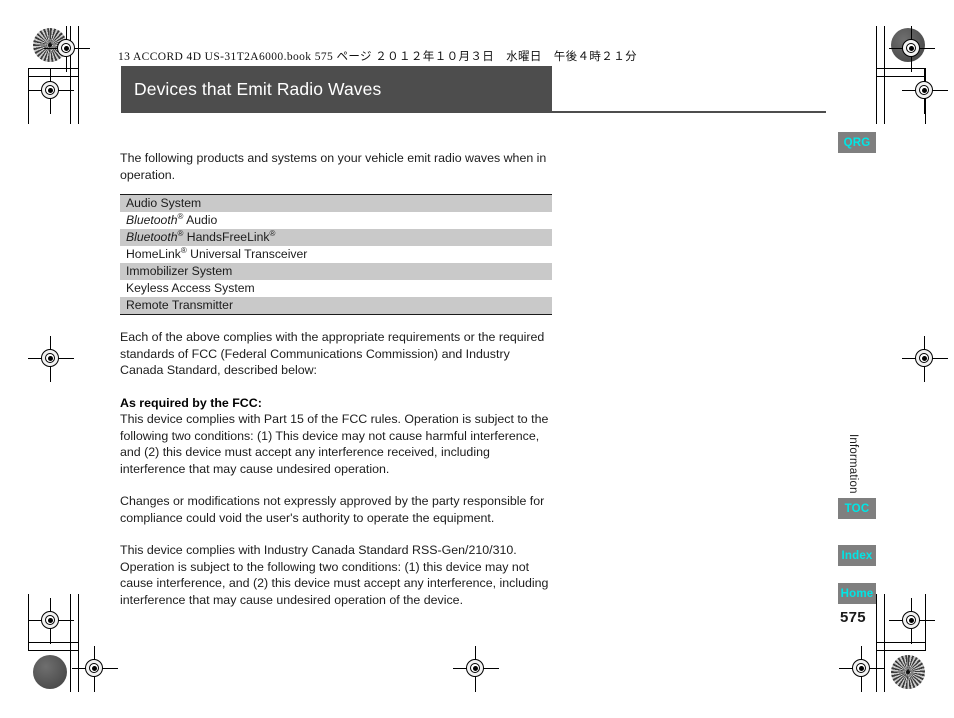 The image size is (954, 718). What do you see at coordinates (247, 254) in the screenshot?
I see `table-cell-text: Universal Transceiver` at bounding box center [247, 254].